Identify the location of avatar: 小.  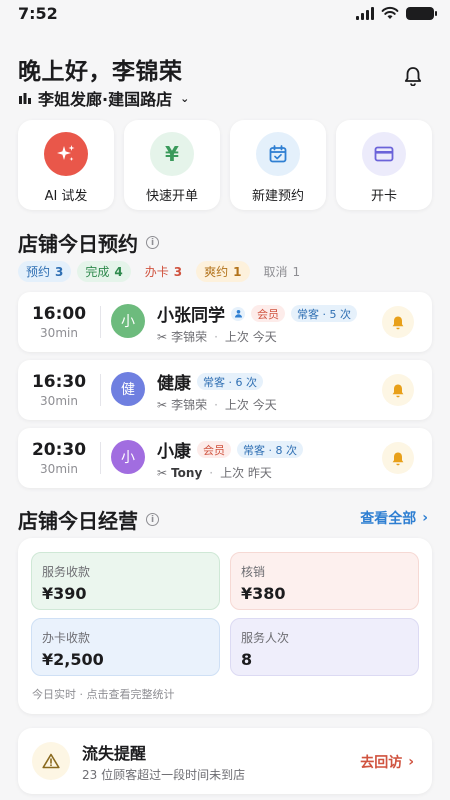
(128, 321).